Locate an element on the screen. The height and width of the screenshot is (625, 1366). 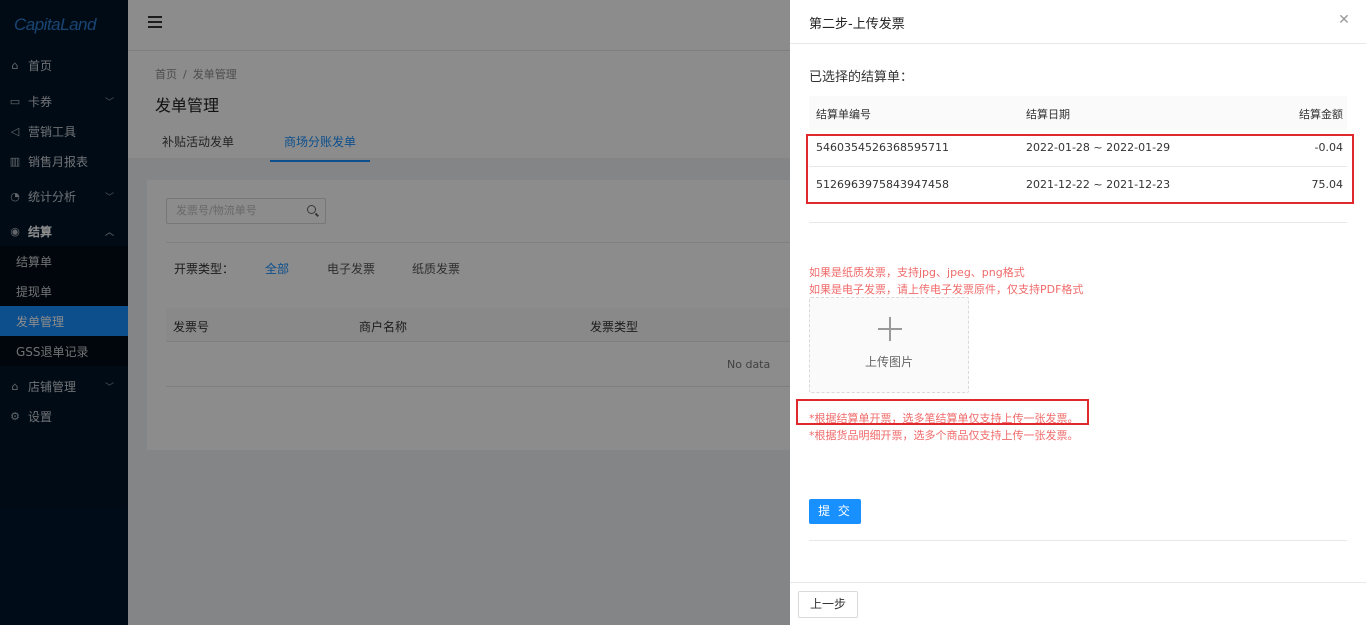
upload-label: 上传图片 is located at coordinates (888, 362).